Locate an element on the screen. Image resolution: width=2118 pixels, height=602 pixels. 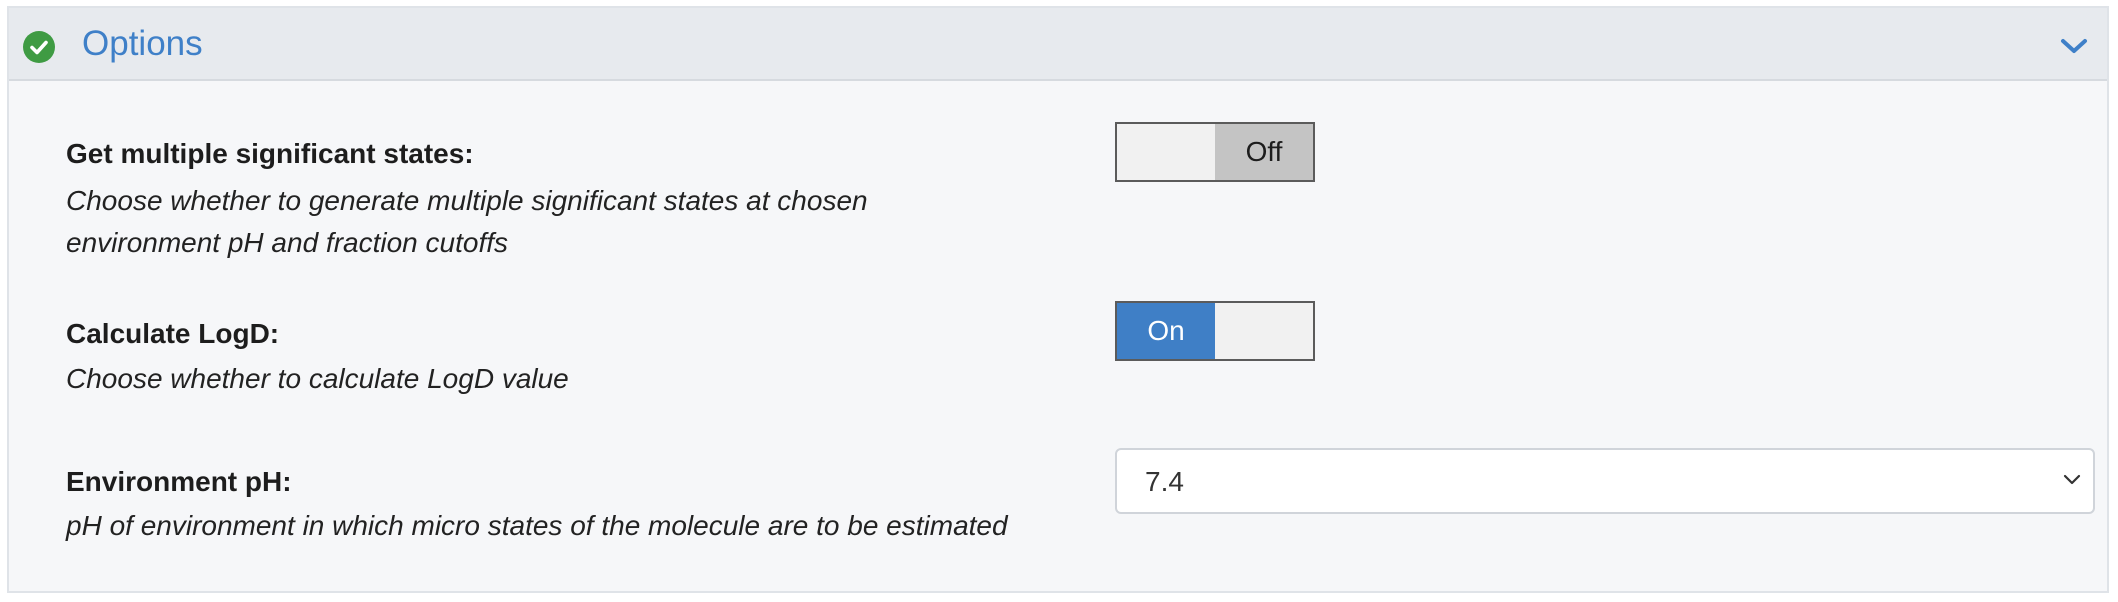
multiple-states-label: Get multiple significant states: is located at coordinates (270, 153).